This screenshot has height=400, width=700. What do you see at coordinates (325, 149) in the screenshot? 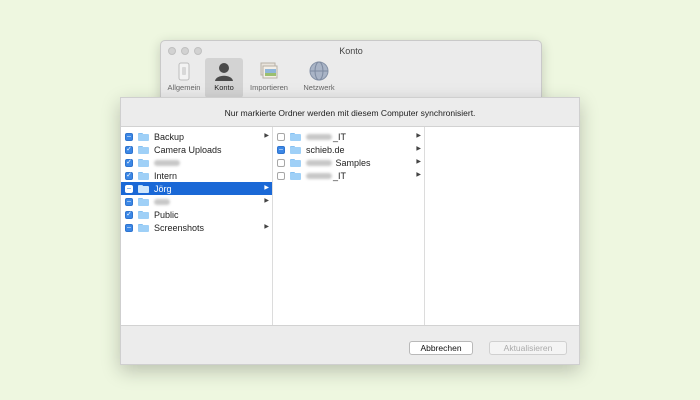
I see `folder-label: schieb.de` at bounding box center [325, 149].